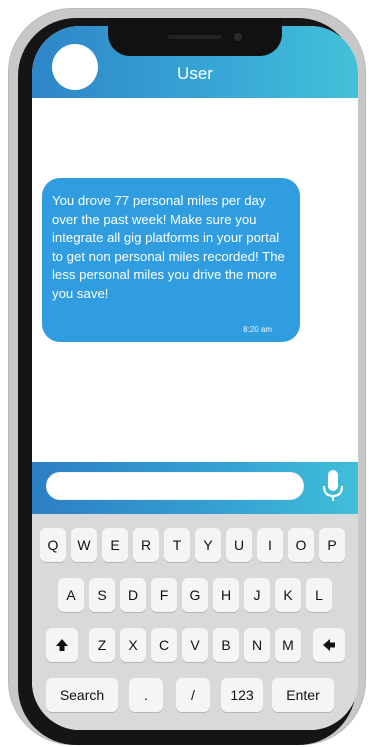  Describe the element at coordinates (257, 329) in the screenshot. I see `message-timestamp: 8:20 am` at that location.